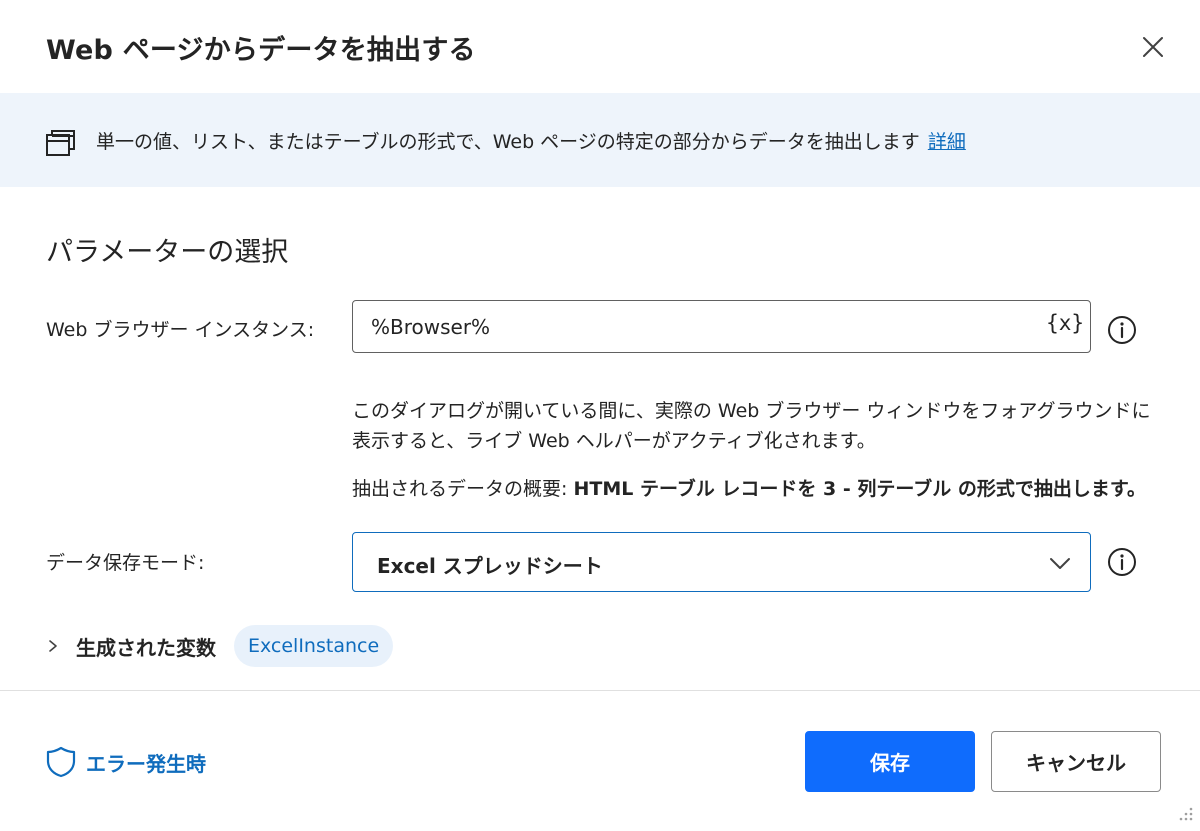 The height and width of the screenshot is (831, 1200). What do you see at coordinates (463, 489) in the screenshot?
I see `summary-prefix: 抽出されるデータの概要:` at bounding box center [463, 489].